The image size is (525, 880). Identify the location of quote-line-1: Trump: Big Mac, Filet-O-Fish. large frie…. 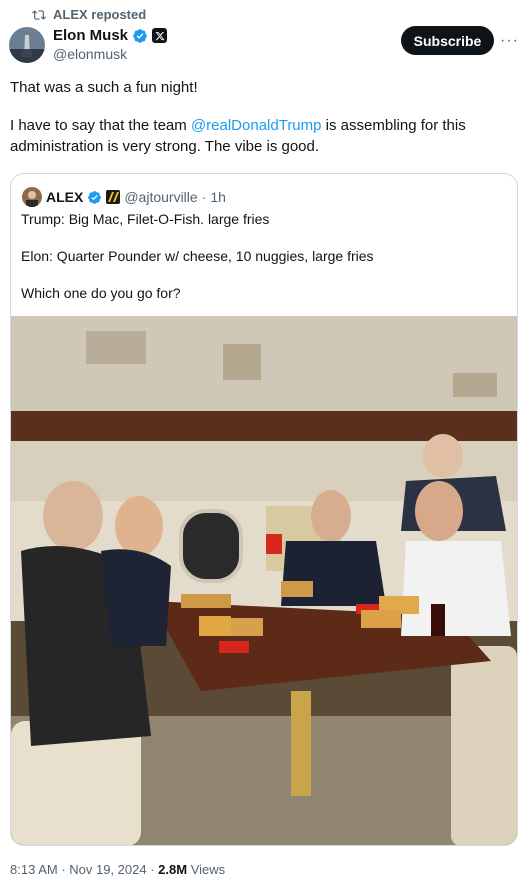
(145, 219).